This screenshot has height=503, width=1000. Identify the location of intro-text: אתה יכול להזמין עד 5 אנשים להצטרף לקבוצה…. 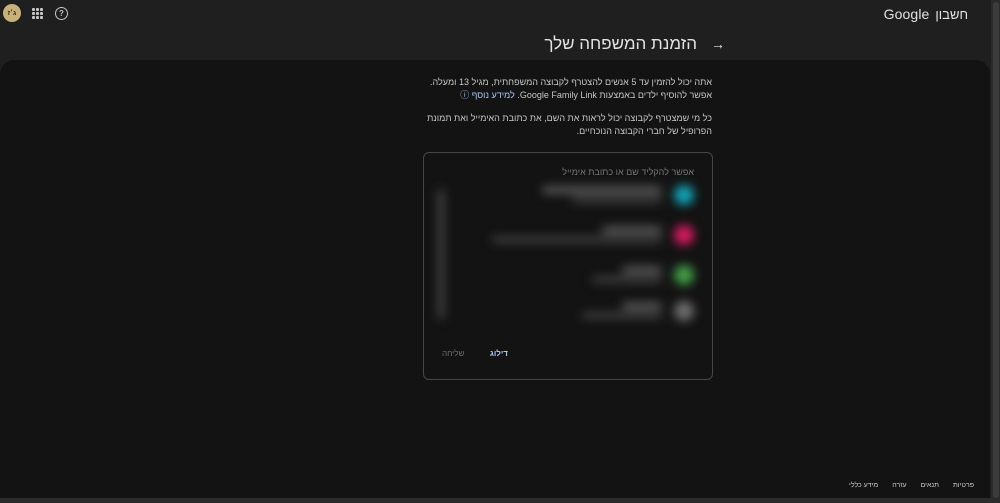
(562, 112).